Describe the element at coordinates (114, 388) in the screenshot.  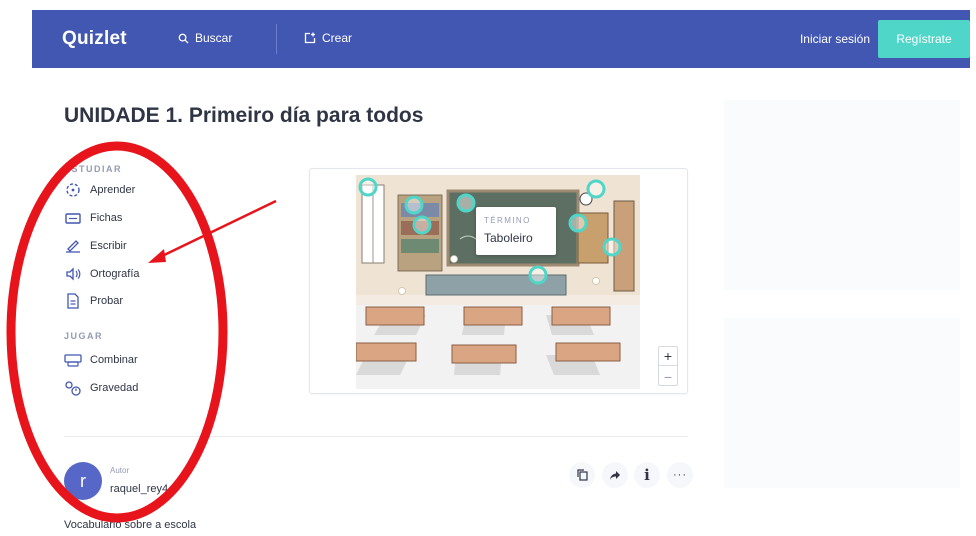
I see `mode-label: Gravedad` at that location.